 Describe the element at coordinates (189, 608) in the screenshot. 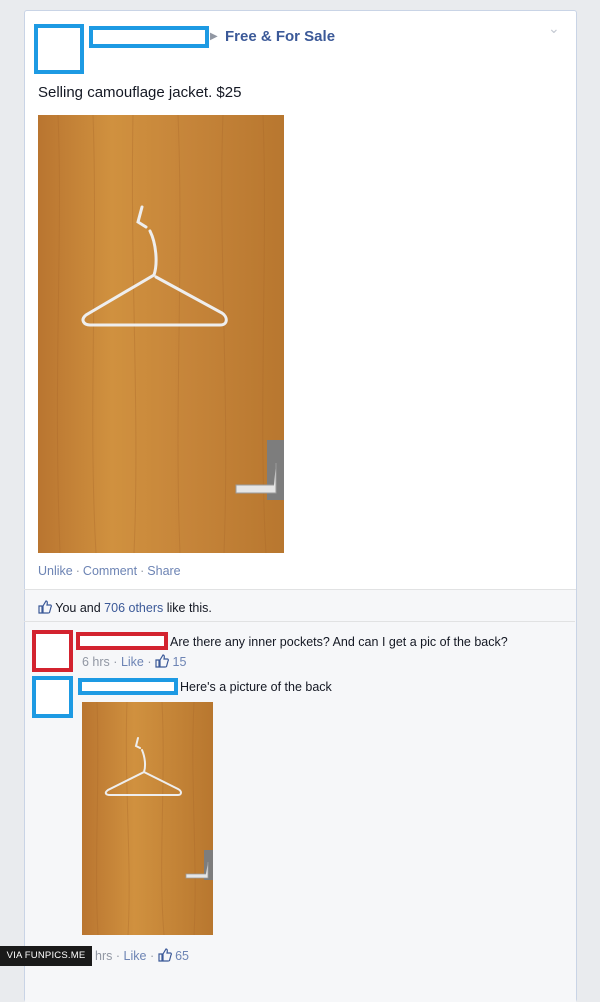

I see `likes-suffix-text: like this.` at that location.